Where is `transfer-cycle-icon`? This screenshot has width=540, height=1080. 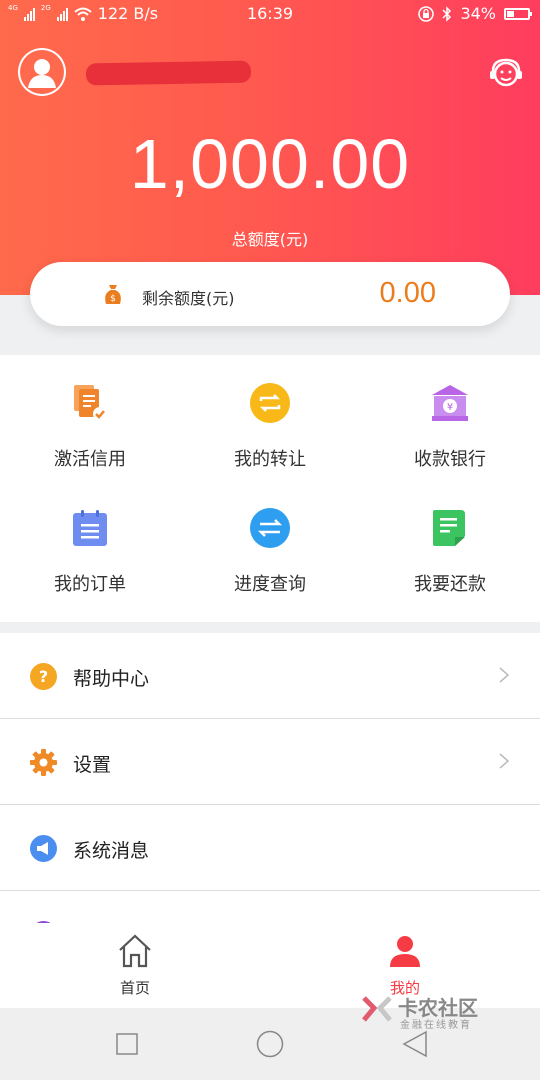 transfer-cycle-icon is located at coordinates (270, 403).